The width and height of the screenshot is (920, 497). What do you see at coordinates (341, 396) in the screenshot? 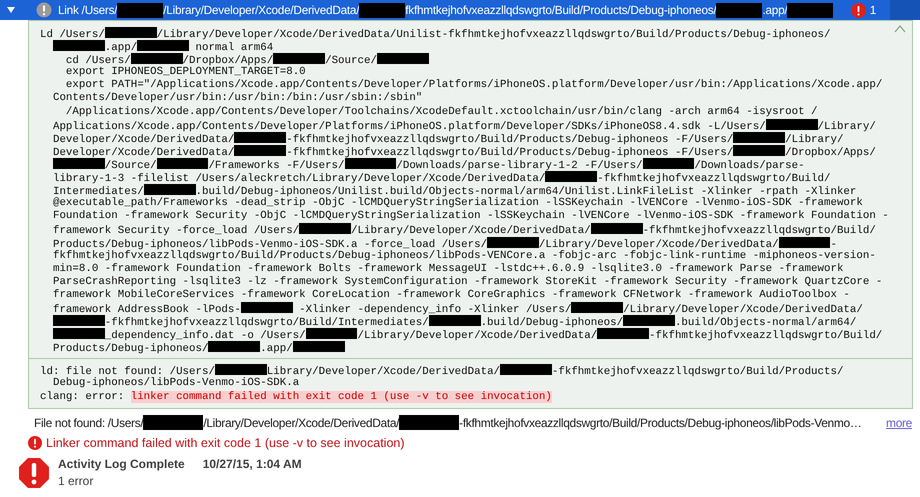
I see `error-highlight: linker command failed with exit code 1 (use -v to see invocation)` at bounding box center [341, 396].